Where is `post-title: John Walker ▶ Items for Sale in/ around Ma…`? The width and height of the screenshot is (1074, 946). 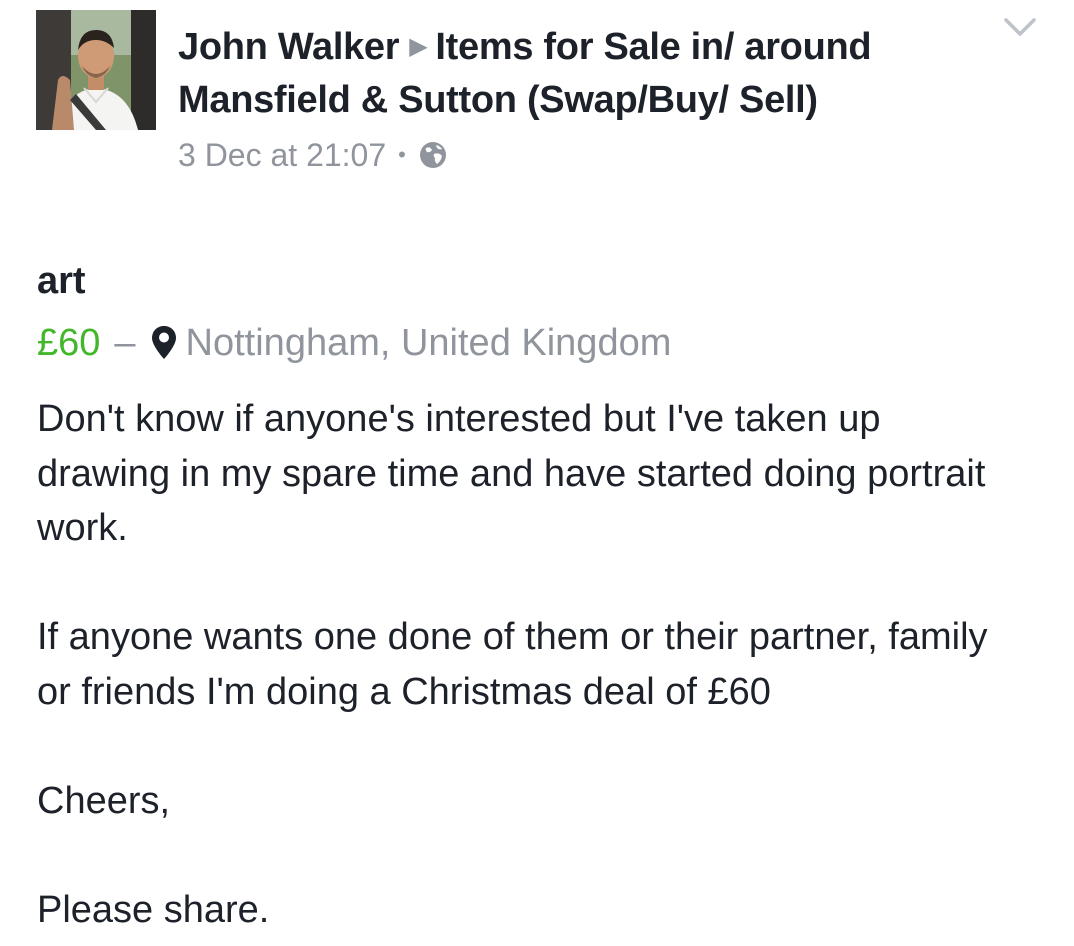
post-title: John Walker ▶ Items for Sale in/ around Ma… is located at coordinates (568, 73).